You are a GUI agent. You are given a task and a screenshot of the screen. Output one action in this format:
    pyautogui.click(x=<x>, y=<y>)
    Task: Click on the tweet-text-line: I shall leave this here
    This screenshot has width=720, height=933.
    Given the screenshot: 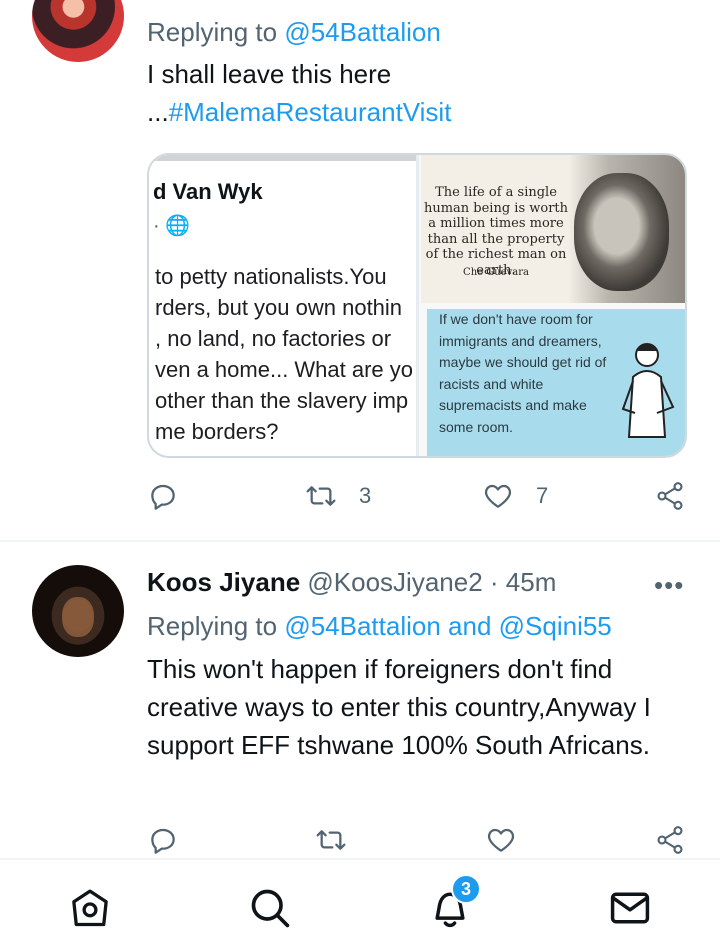 What is the action you would take?
    pyautogui.click(x=269, y=74)
    